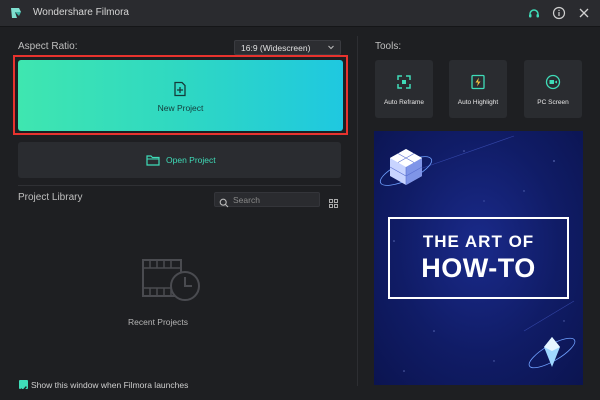  I want to click on library-search-box, so click(267, 200).